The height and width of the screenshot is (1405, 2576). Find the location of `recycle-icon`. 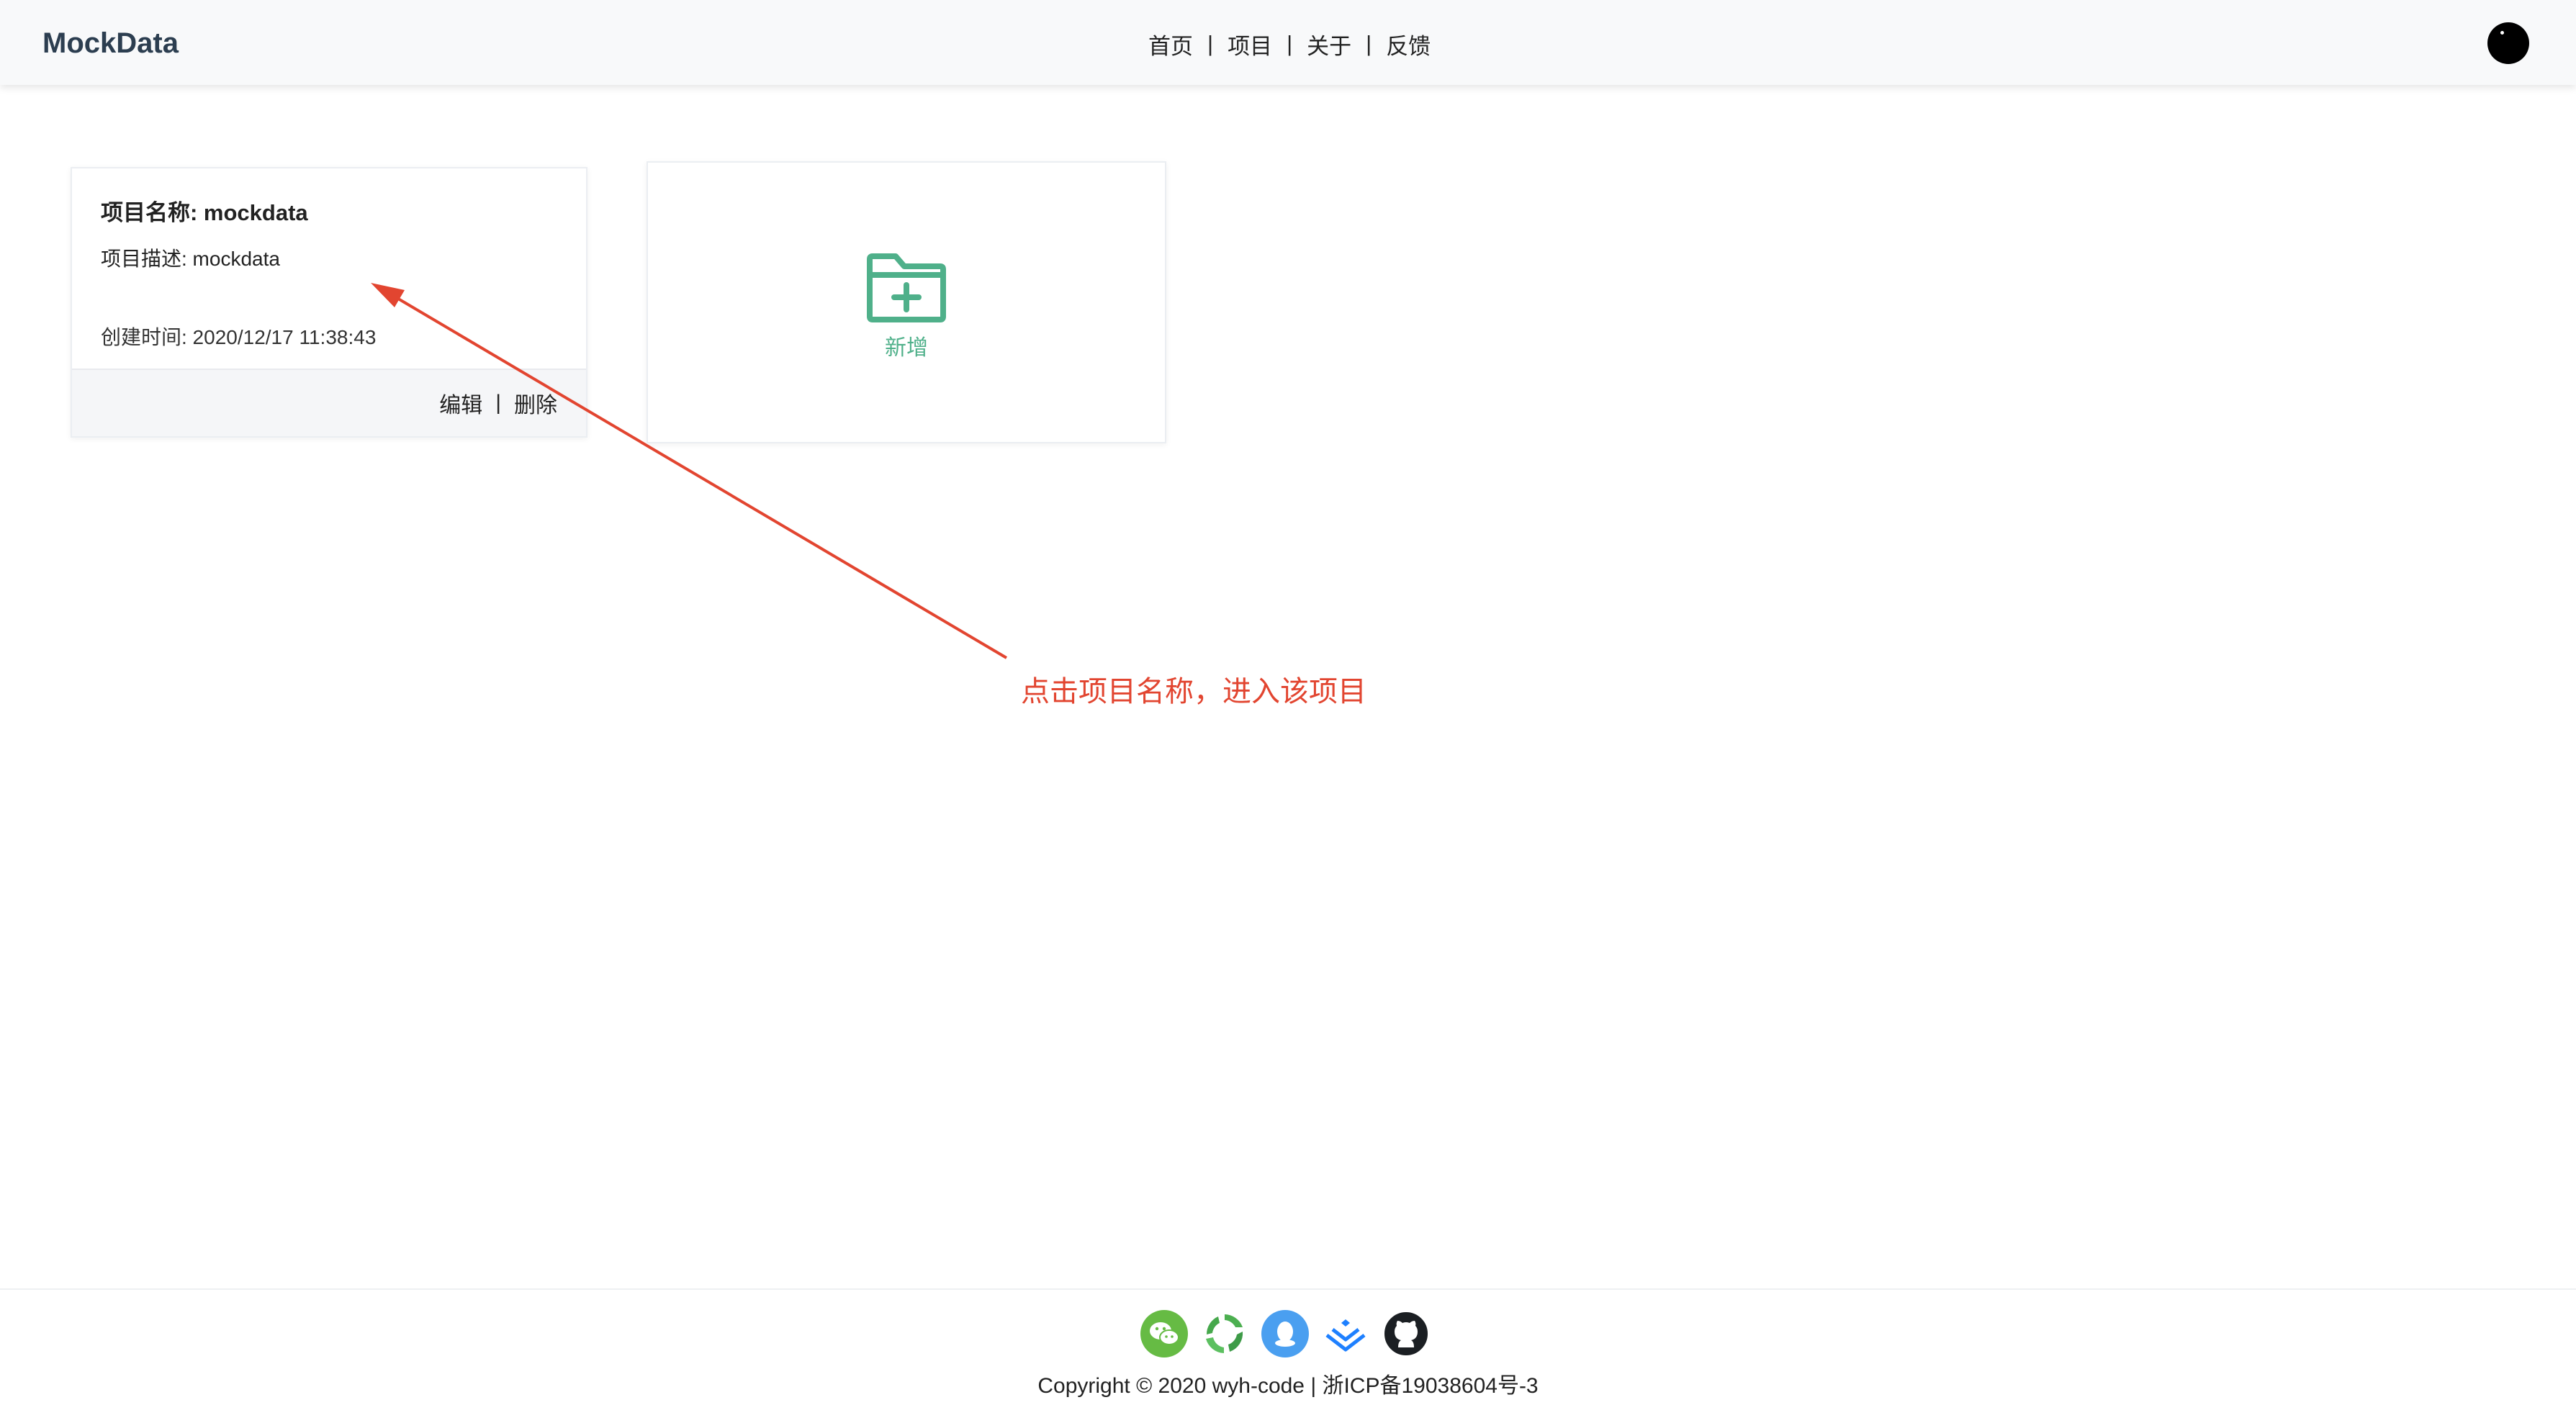

recycle-icon is located at coordinates (1224, 1333).